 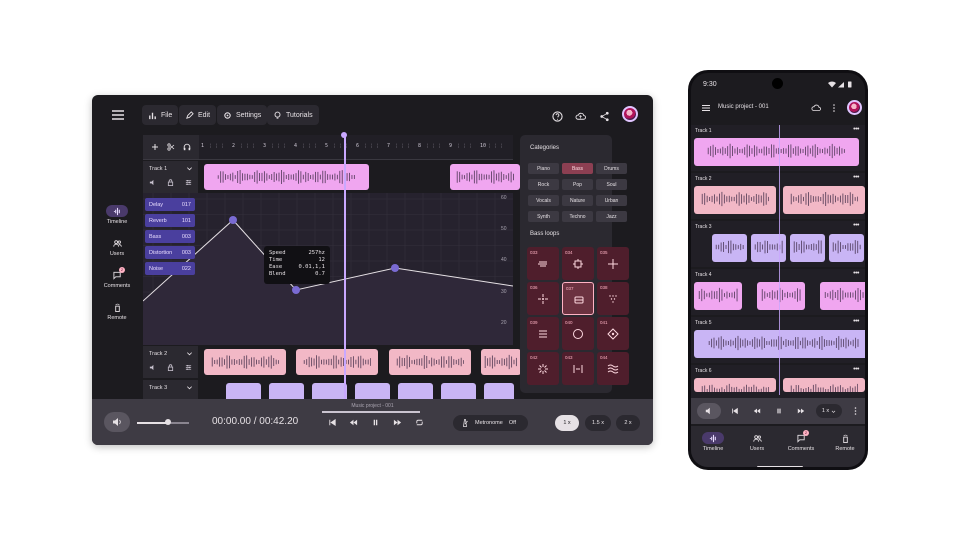 What do you see at coordinates (171, 147) in the screenshot?
I see `scissors-icon` at bounding box center [171, 147].